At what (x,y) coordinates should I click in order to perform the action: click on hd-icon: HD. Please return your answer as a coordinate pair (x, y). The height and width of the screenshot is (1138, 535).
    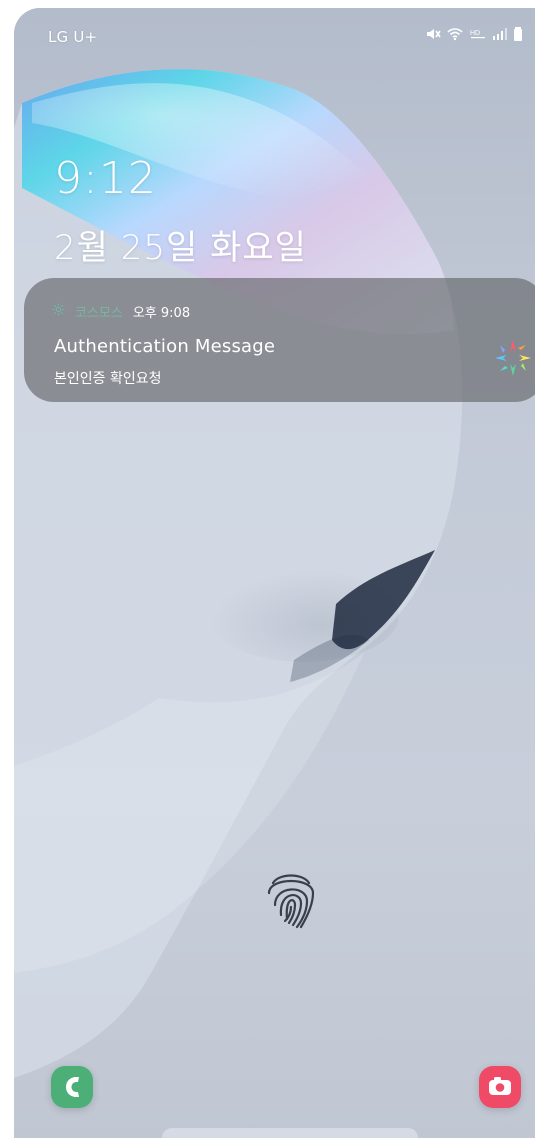
    Looking at the image, I should click on (478, 34).